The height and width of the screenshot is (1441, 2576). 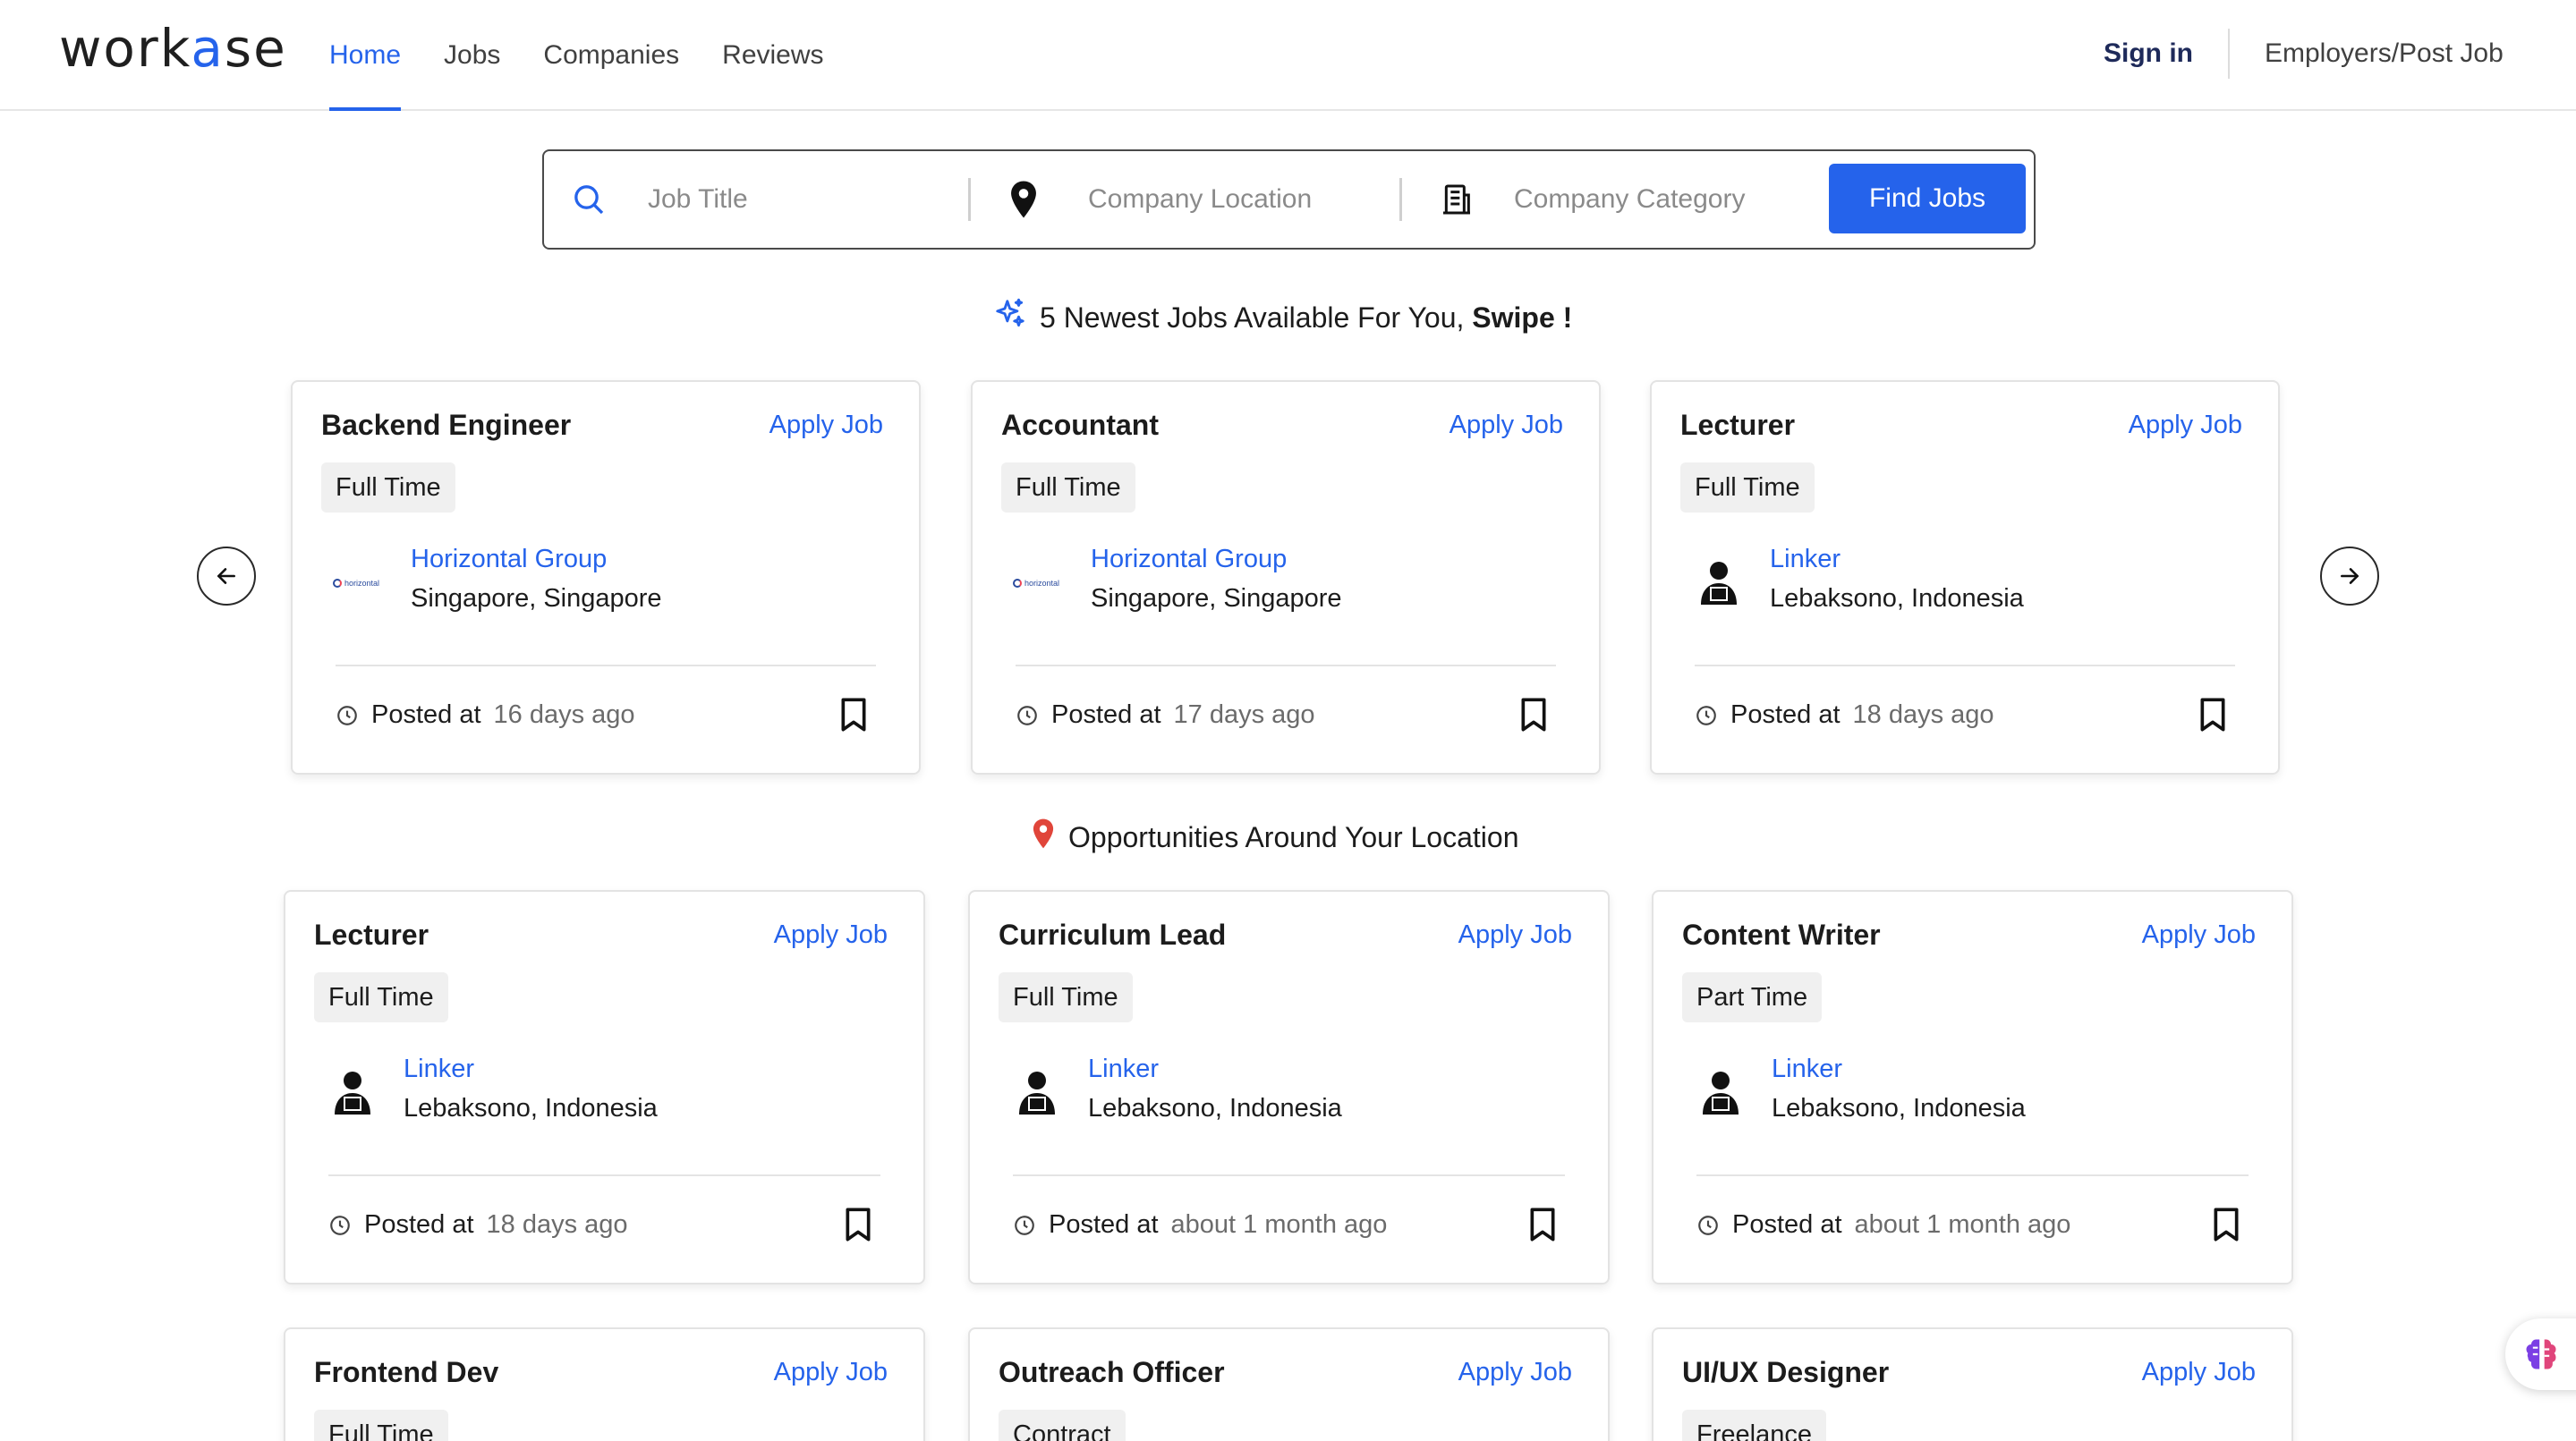 I want to click on sign-in-link: Sign in, so click(x=2148, y=55).